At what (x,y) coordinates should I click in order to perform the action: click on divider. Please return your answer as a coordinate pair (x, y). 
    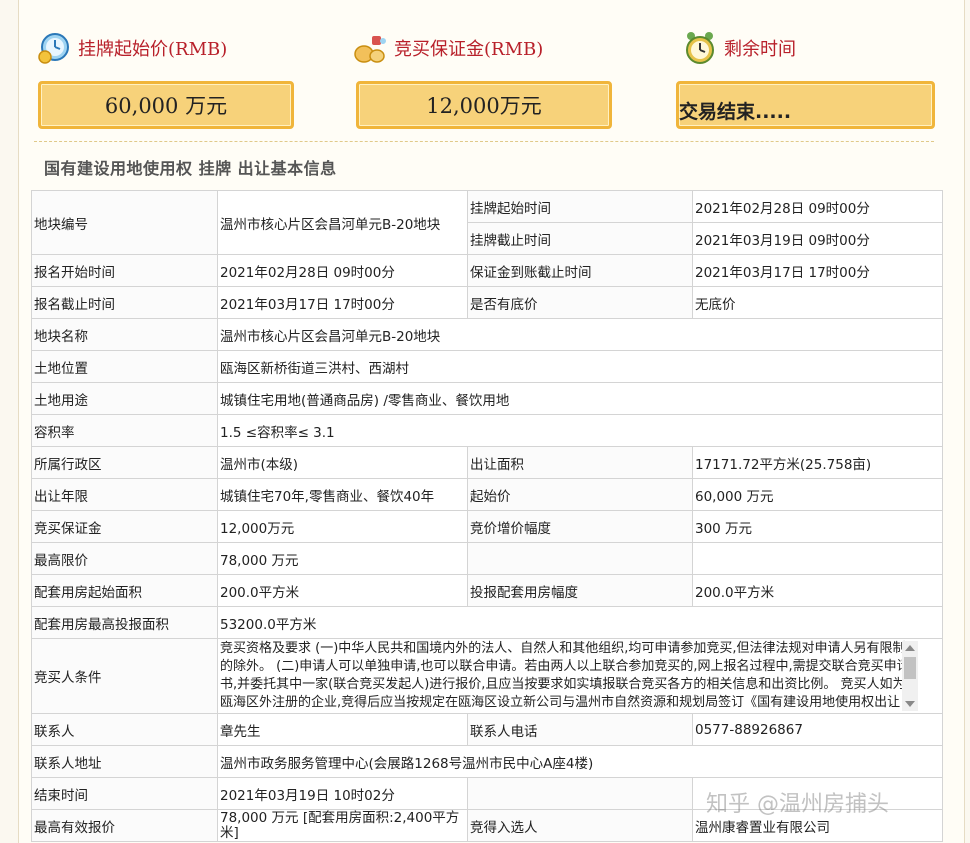
    Looking at the image, I should click on (484, 141).